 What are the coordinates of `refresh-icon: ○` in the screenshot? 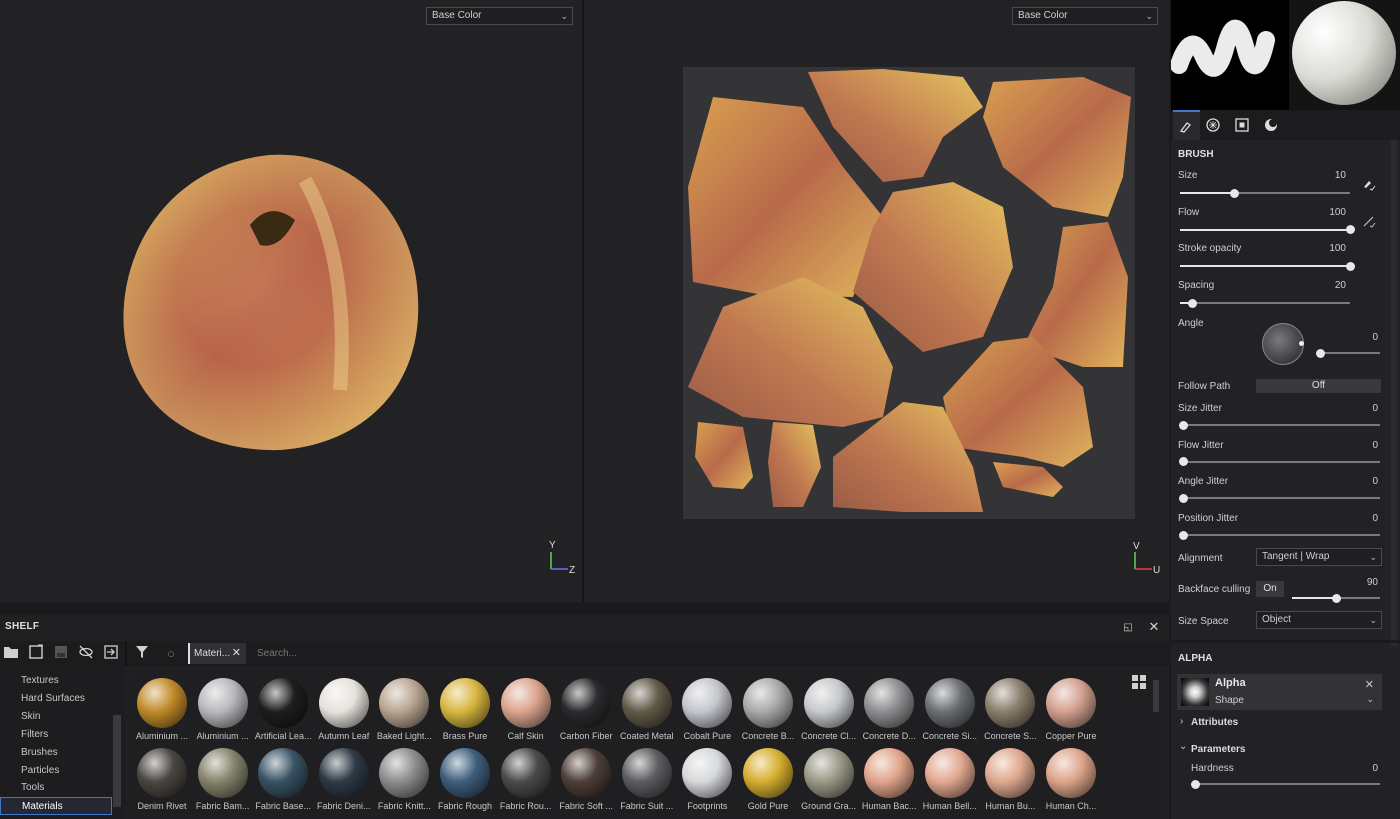 It's located at (171, 654).